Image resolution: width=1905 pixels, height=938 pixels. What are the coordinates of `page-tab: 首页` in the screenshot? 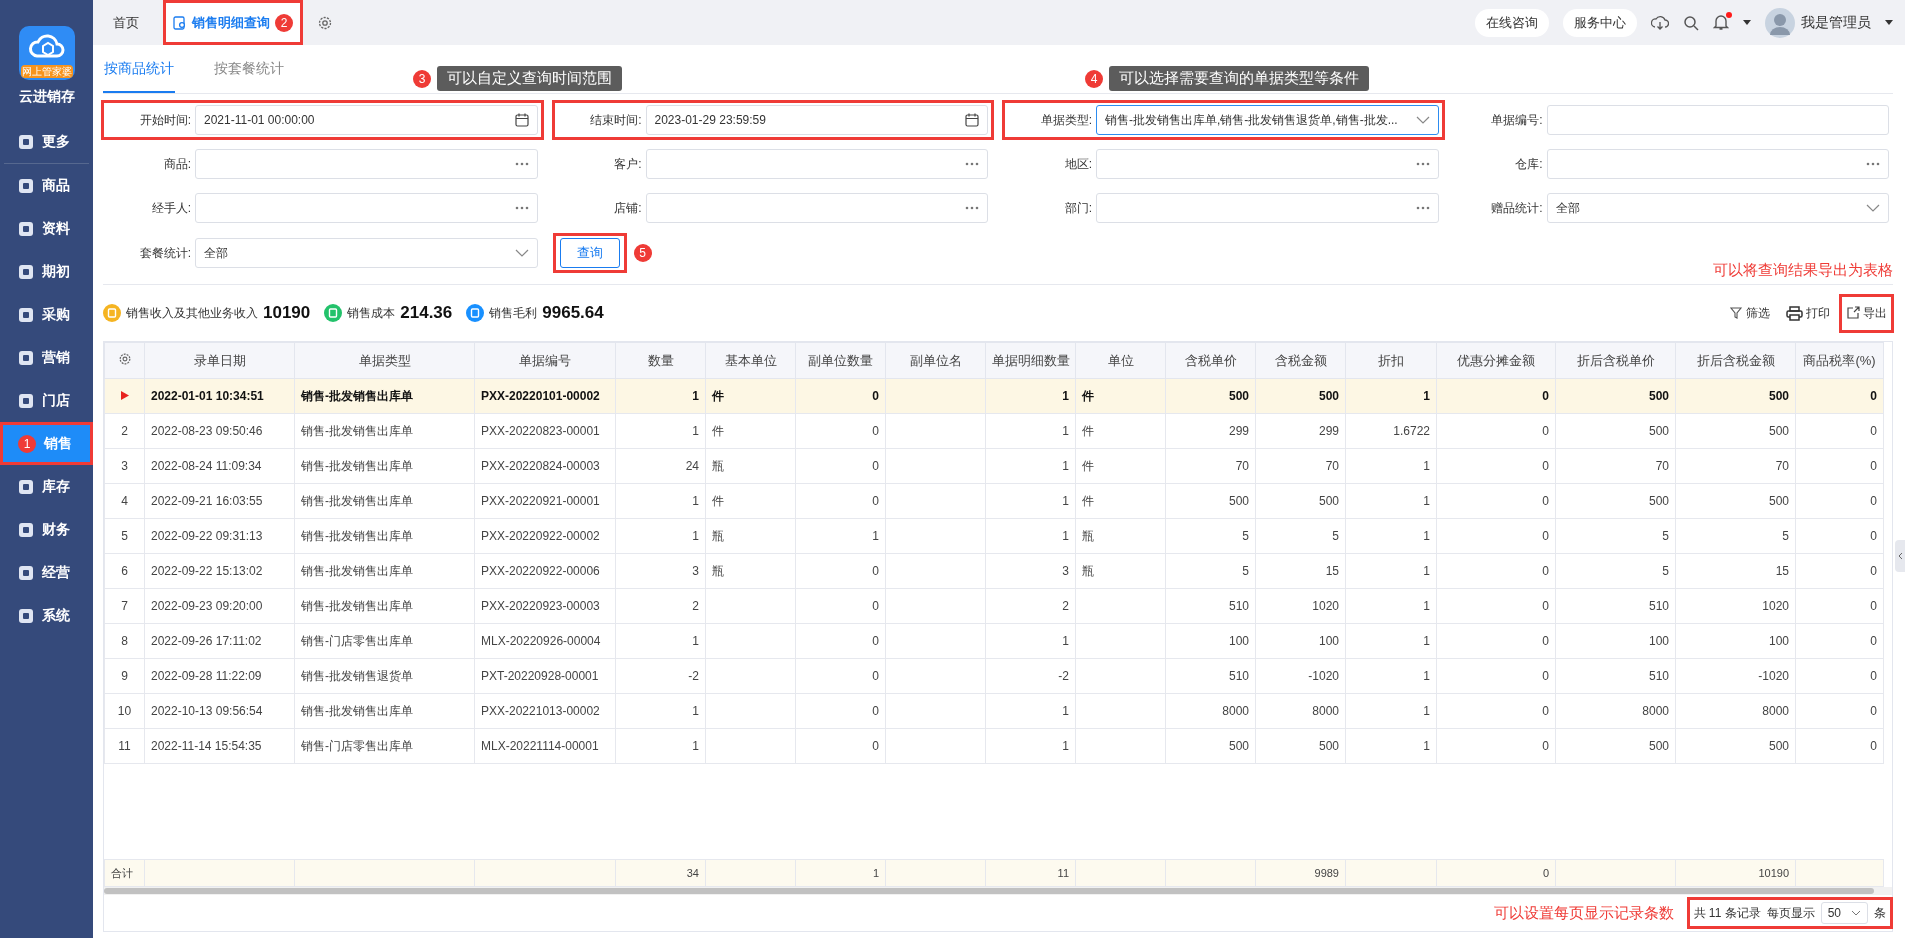 It's located at (126, 22).